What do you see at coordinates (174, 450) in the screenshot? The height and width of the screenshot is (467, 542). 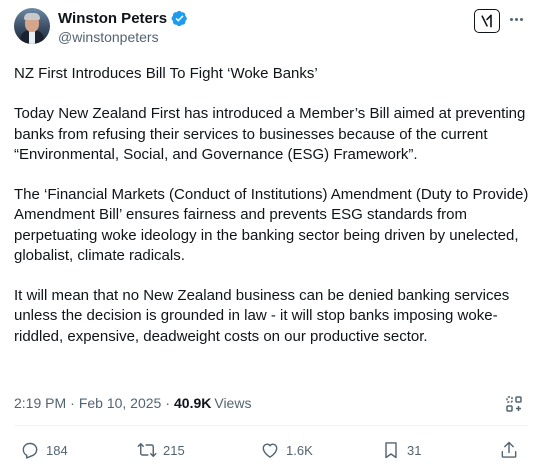 I see `repost-count: 215` at bounding box center [174, 450].